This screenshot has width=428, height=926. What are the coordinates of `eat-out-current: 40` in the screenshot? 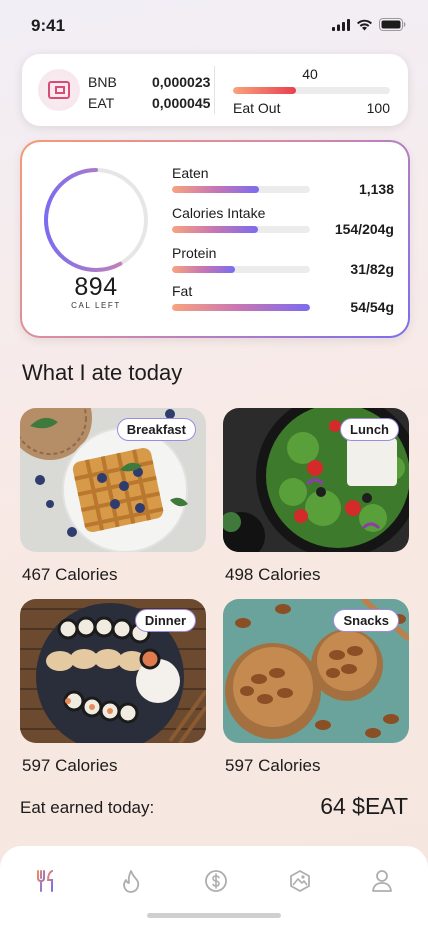 It's located at (310, 74).